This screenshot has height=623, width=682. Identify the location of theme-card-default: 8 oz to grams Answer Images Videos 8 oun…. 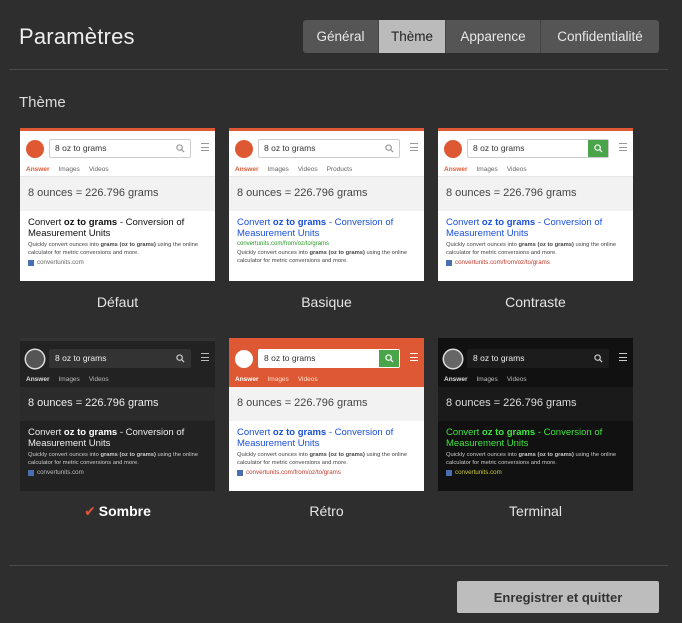
(117, 204).